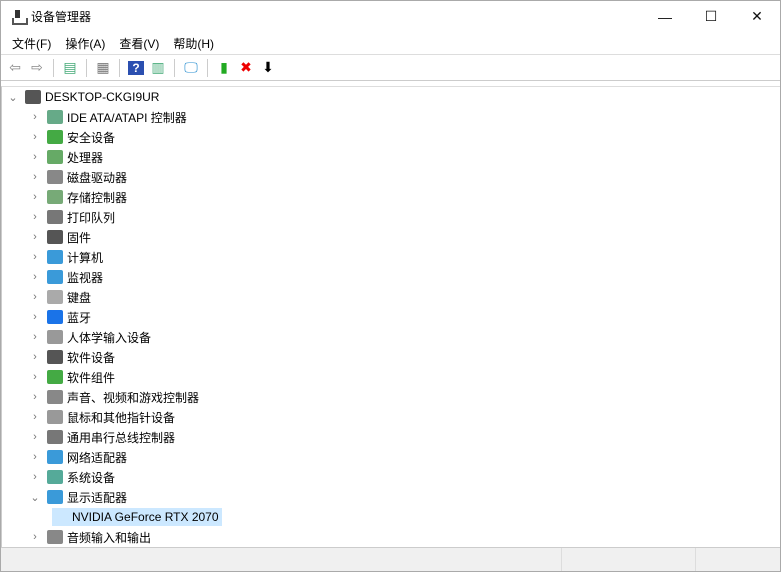  I want to click on forward-button: ⇨, so click(37, 68).